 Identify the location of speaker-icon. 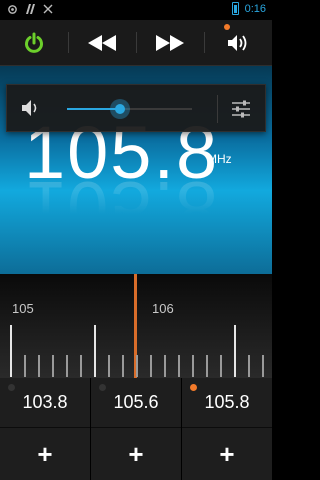
(237, 42).